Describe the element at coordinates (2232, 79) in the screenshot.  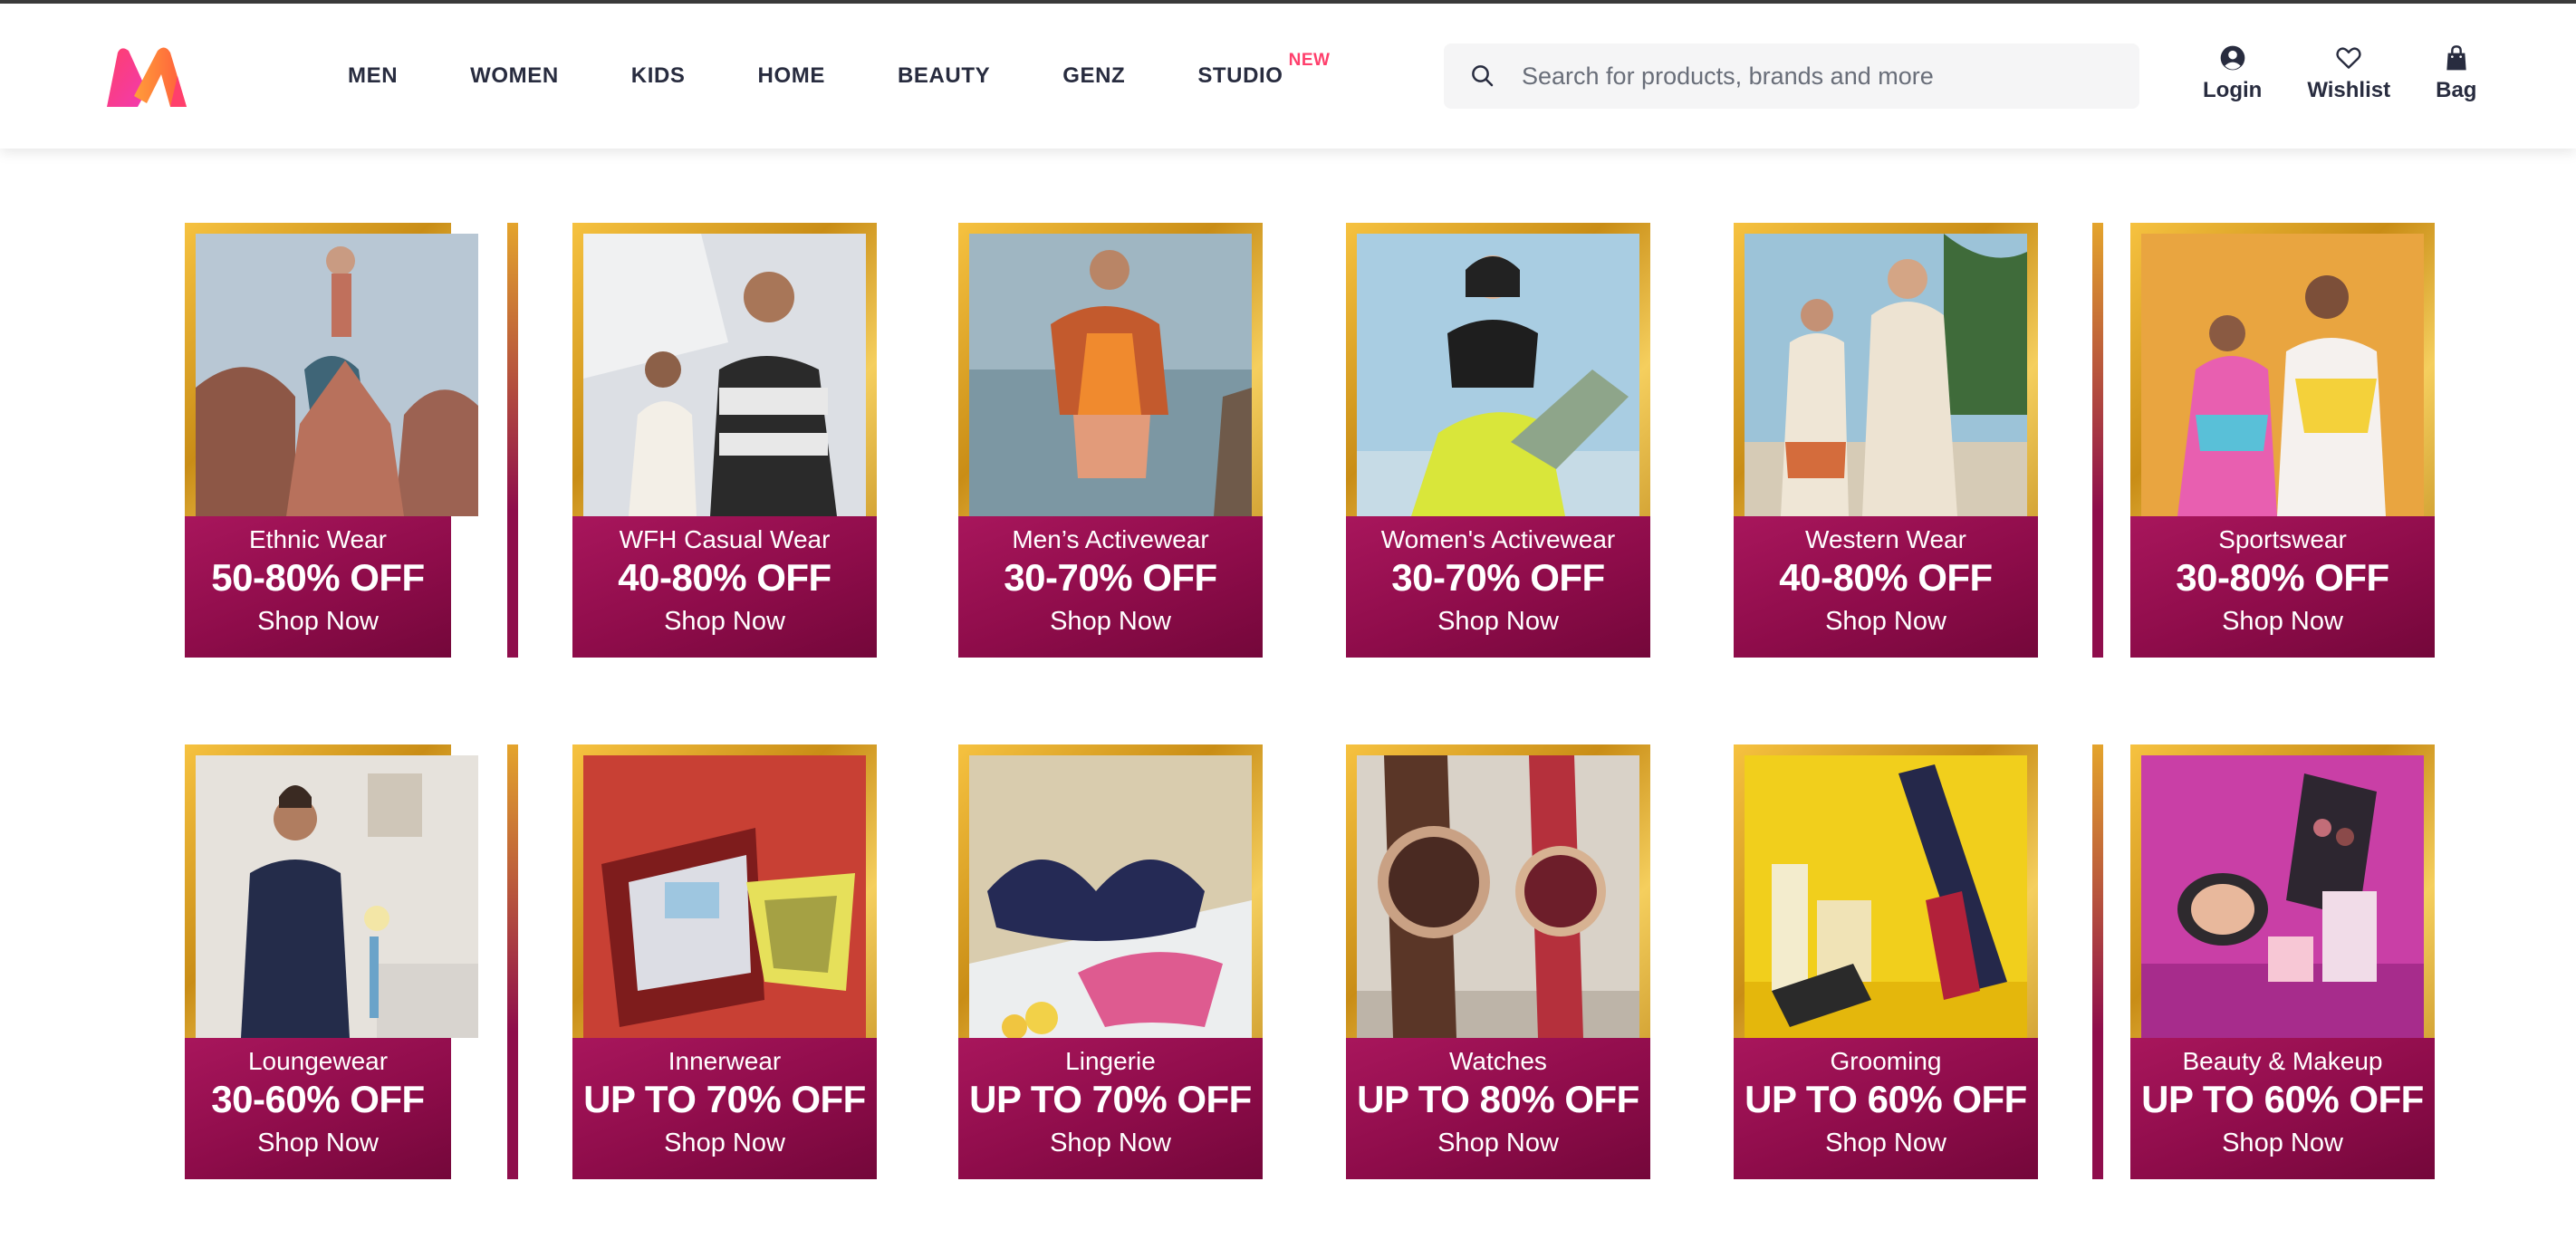
I see `login-button: Login` at that location.